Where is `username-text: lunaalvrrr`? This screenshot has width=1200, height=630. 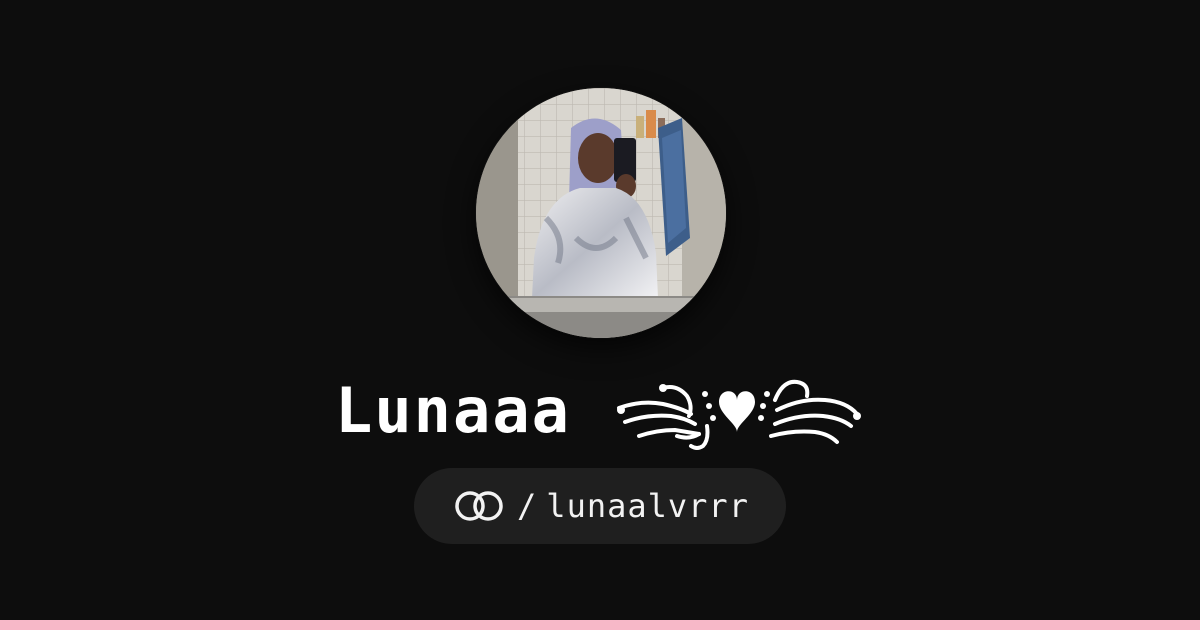
username-text: lunaalvrrr is located at coordinates (647, 506).